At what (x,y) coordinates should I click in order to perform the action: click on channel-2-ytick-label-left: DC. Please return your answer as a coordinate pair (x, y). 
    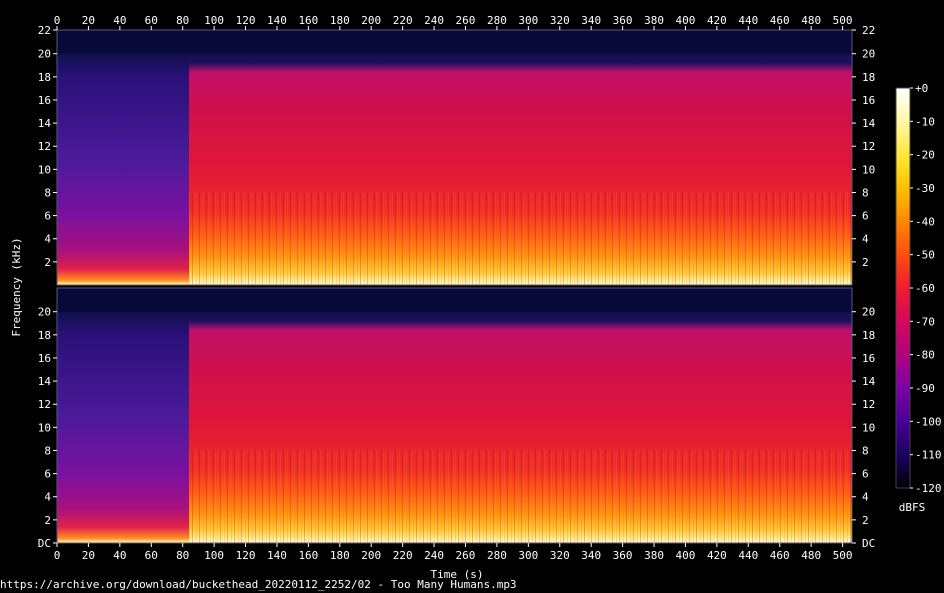
    Looking at the image, I should click on (44, 543).